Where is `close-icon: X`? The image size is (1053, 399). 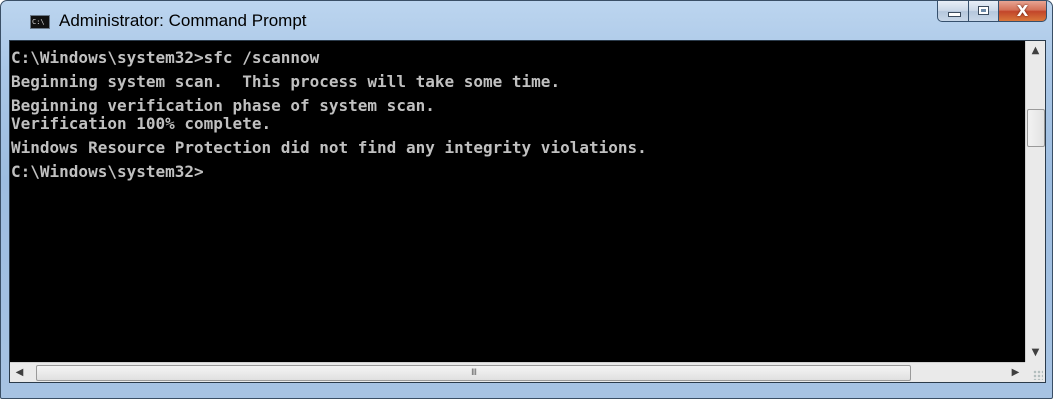 close-icon: X is located at coordinates (1022, 11).